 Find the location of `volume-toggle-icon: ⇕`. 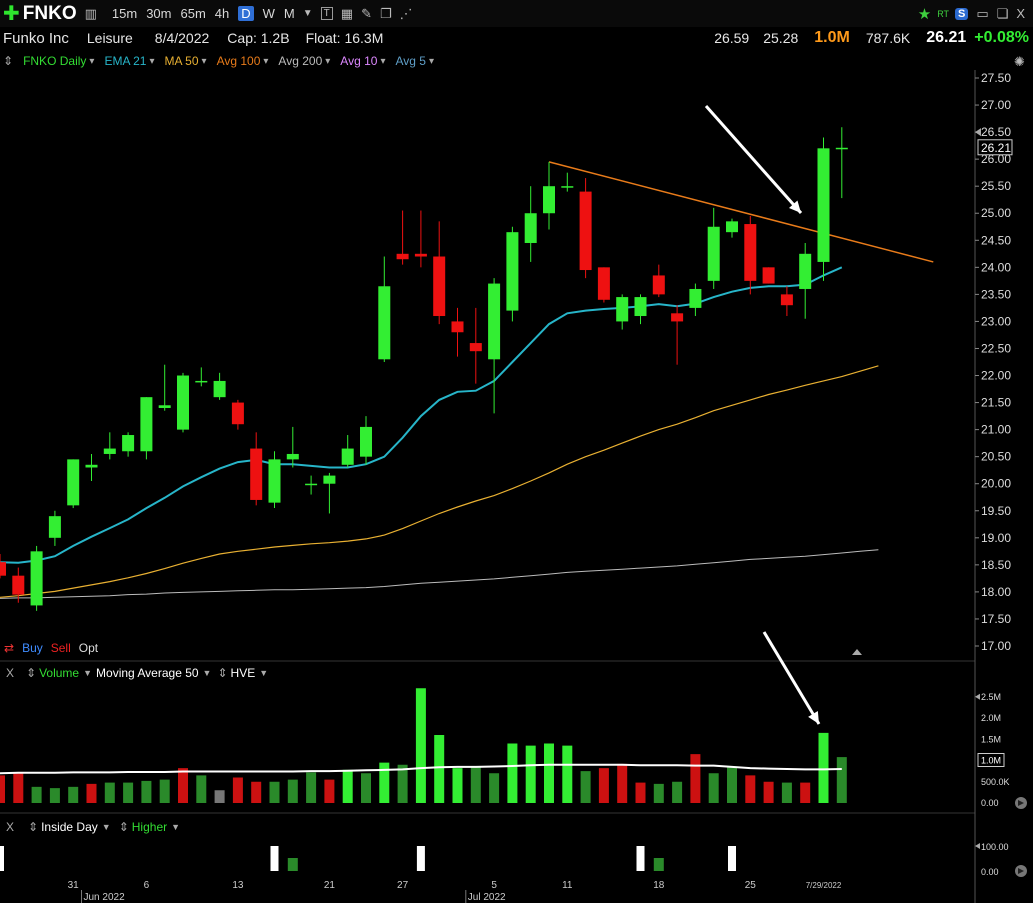

volume-toggle-icon: ⇕ is located at coordinates (31, 673).